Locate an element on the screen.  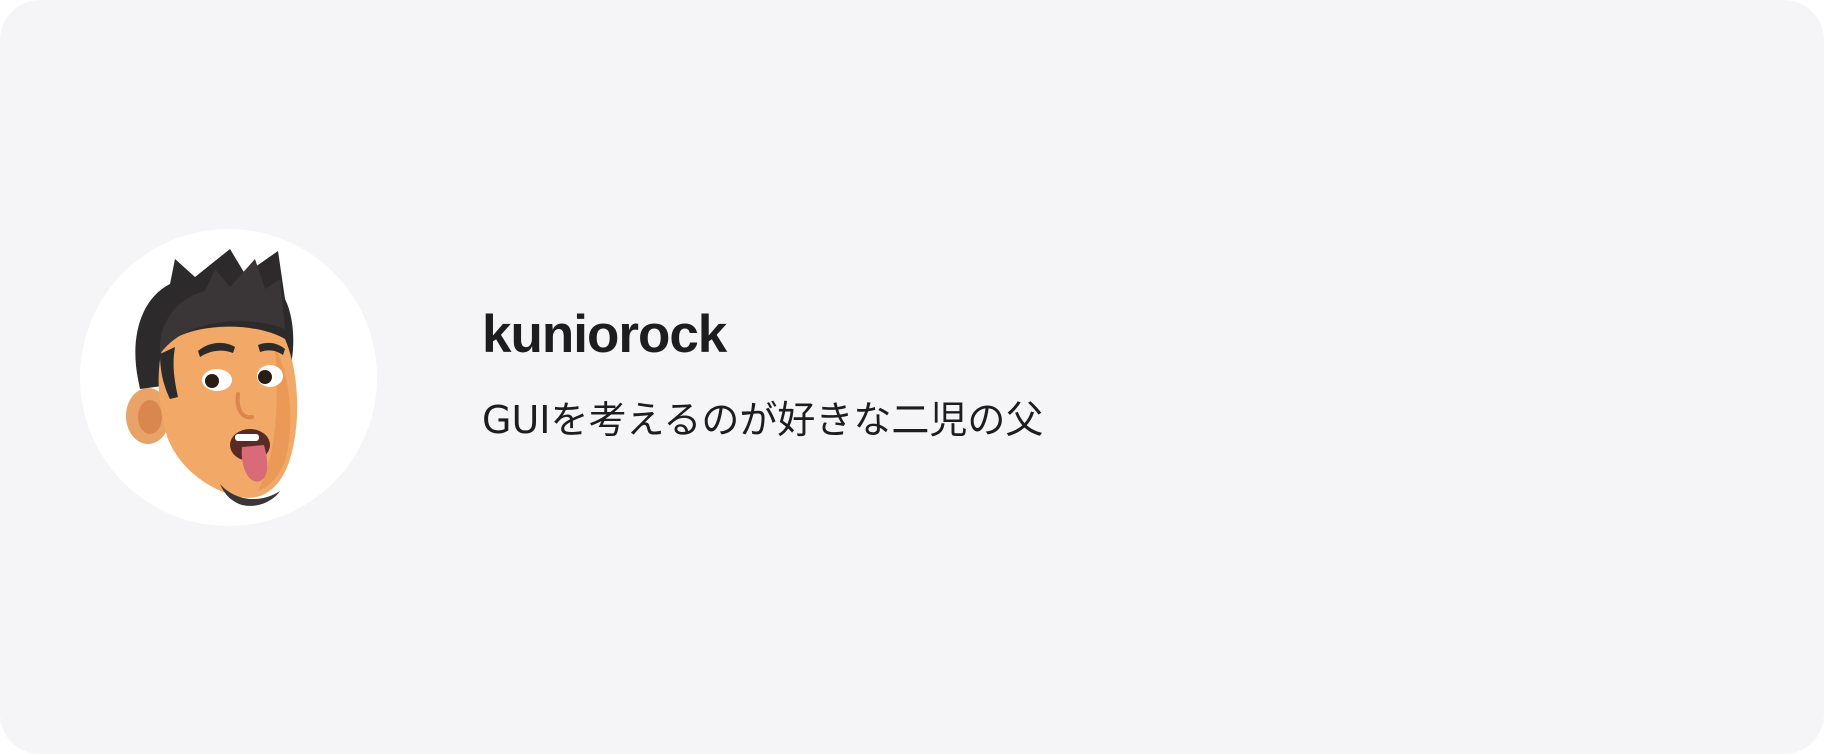
avatar is located at coordinates (228, 377).